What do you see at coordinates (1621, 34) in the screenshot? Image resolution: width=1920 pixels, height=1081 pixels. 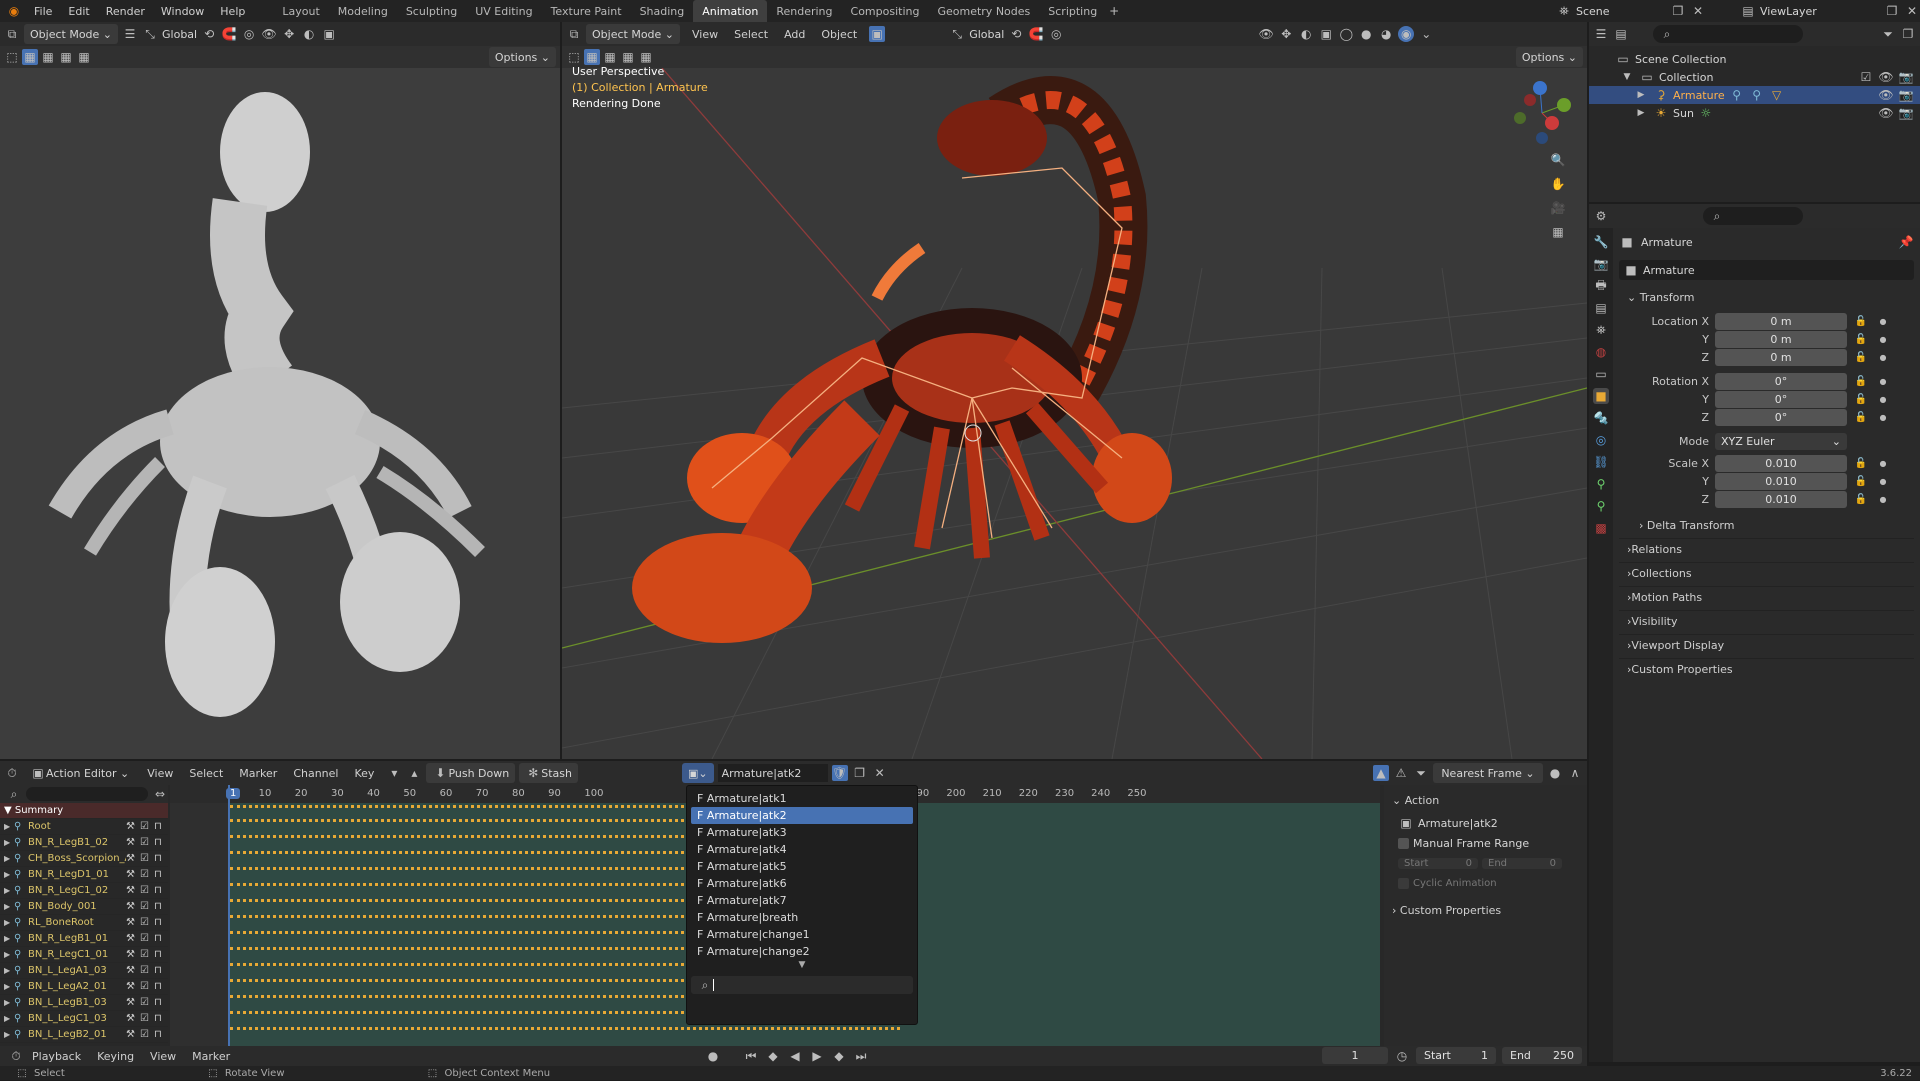 I see `display-mode-icon: ▤` at bounding box center [1621, 34].